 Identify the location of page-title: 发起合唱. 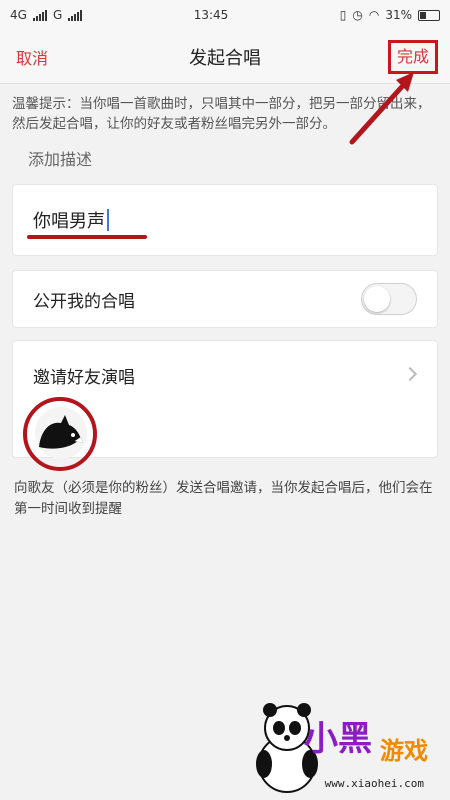
(225, 58).